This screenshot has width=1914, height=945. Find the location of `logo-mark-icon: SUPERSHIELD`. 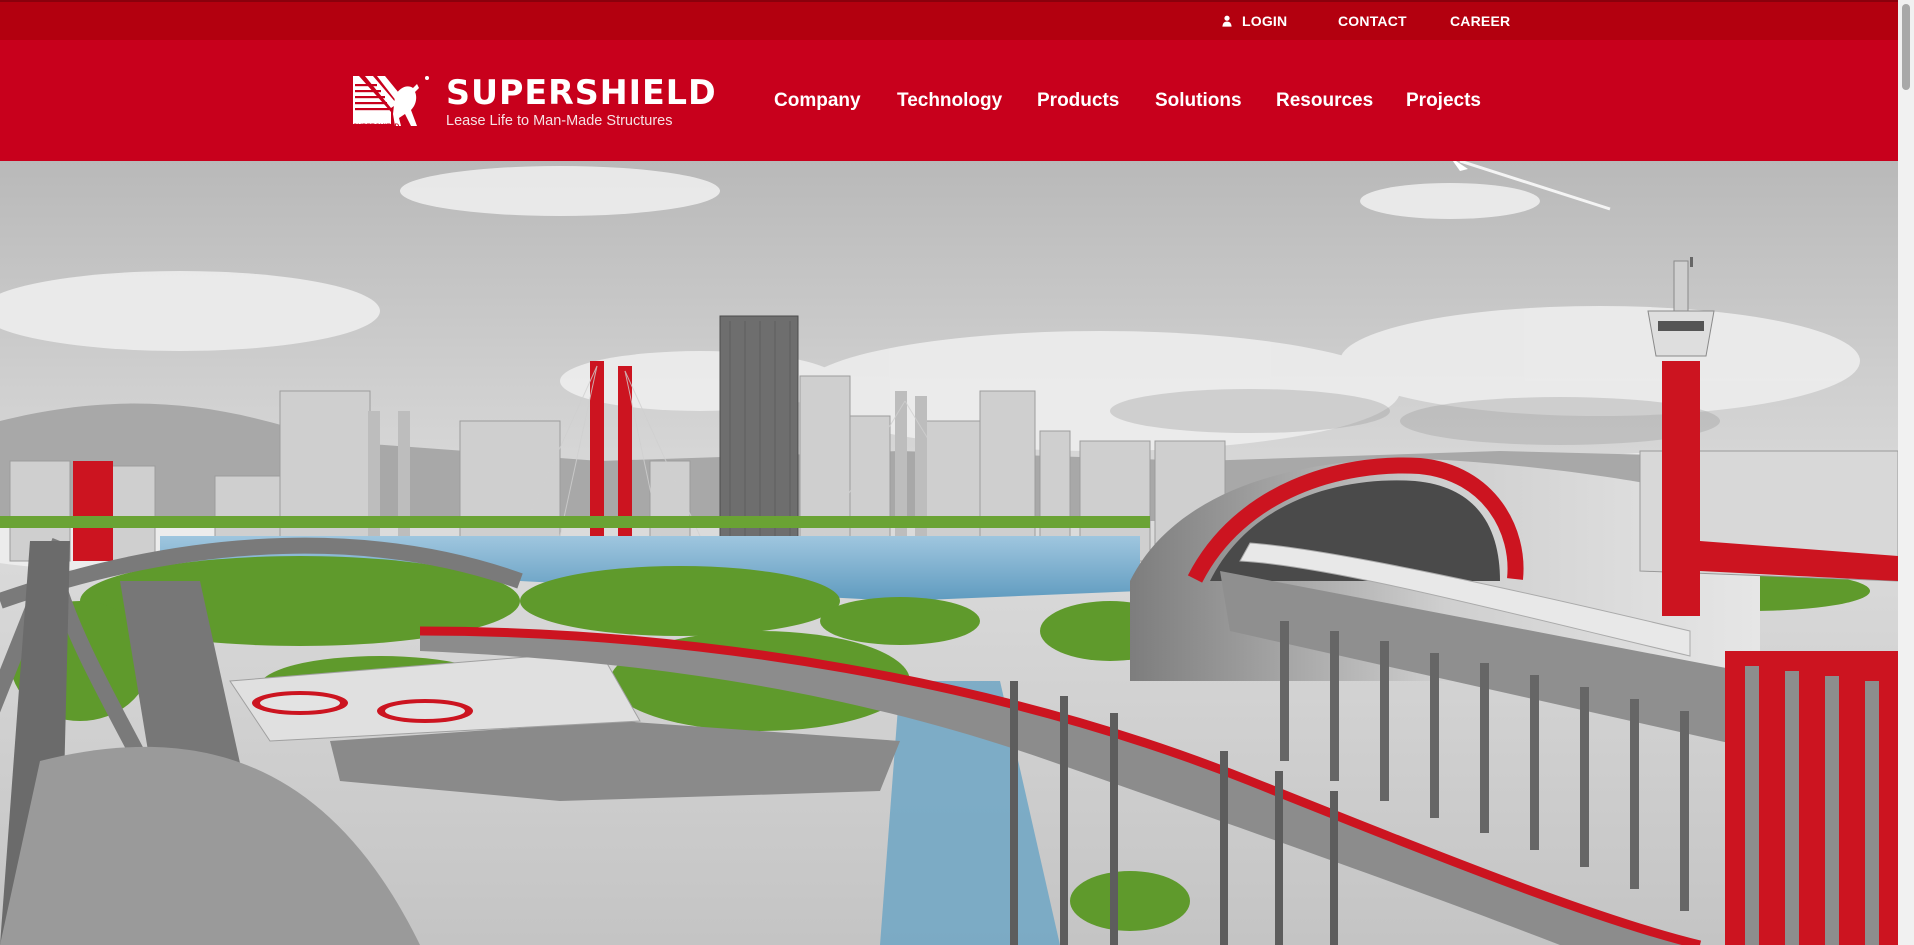

logo-mark-icon: SUPERSHIELD is located at coordinates (392, 102).